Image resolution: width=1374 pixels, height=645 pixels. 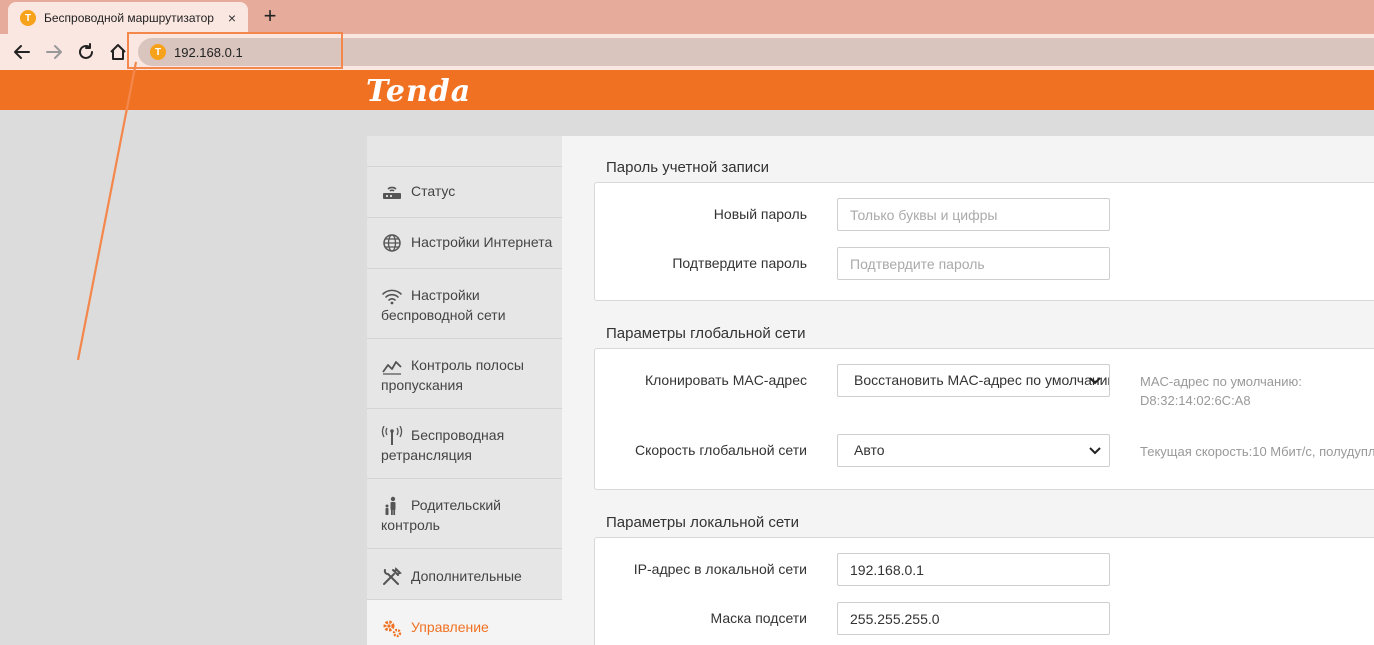 What do you see at coordinates (433, 191) in the screenshot?
I see `sidebar-item-label: Статус` at bounding box center [433, 191].